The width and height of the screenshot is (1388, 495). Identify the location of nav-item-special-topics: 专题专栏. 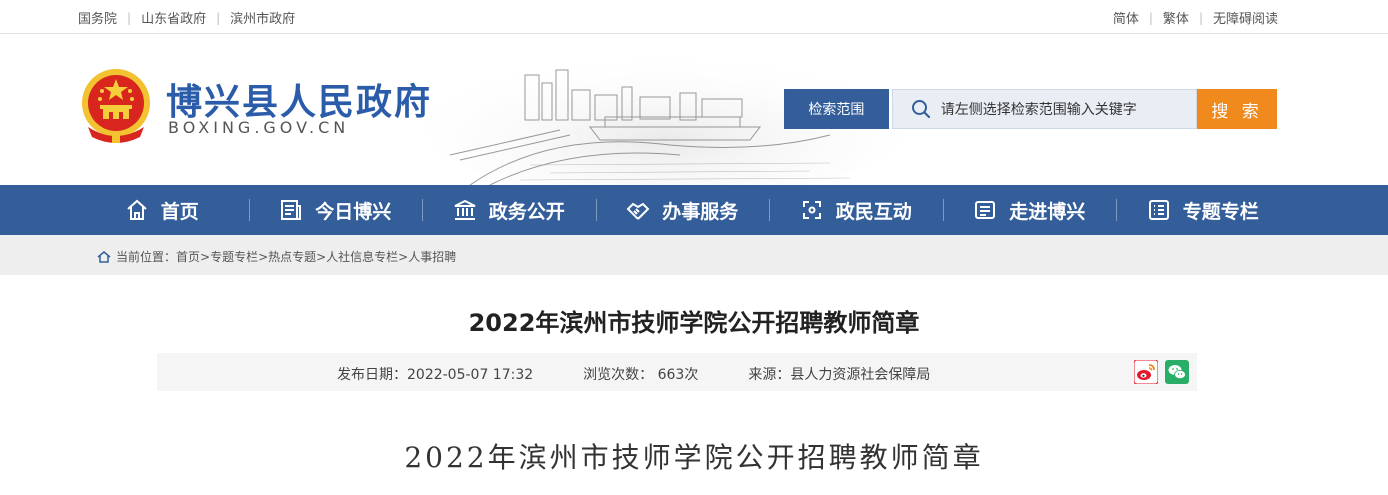
(1203, 210).